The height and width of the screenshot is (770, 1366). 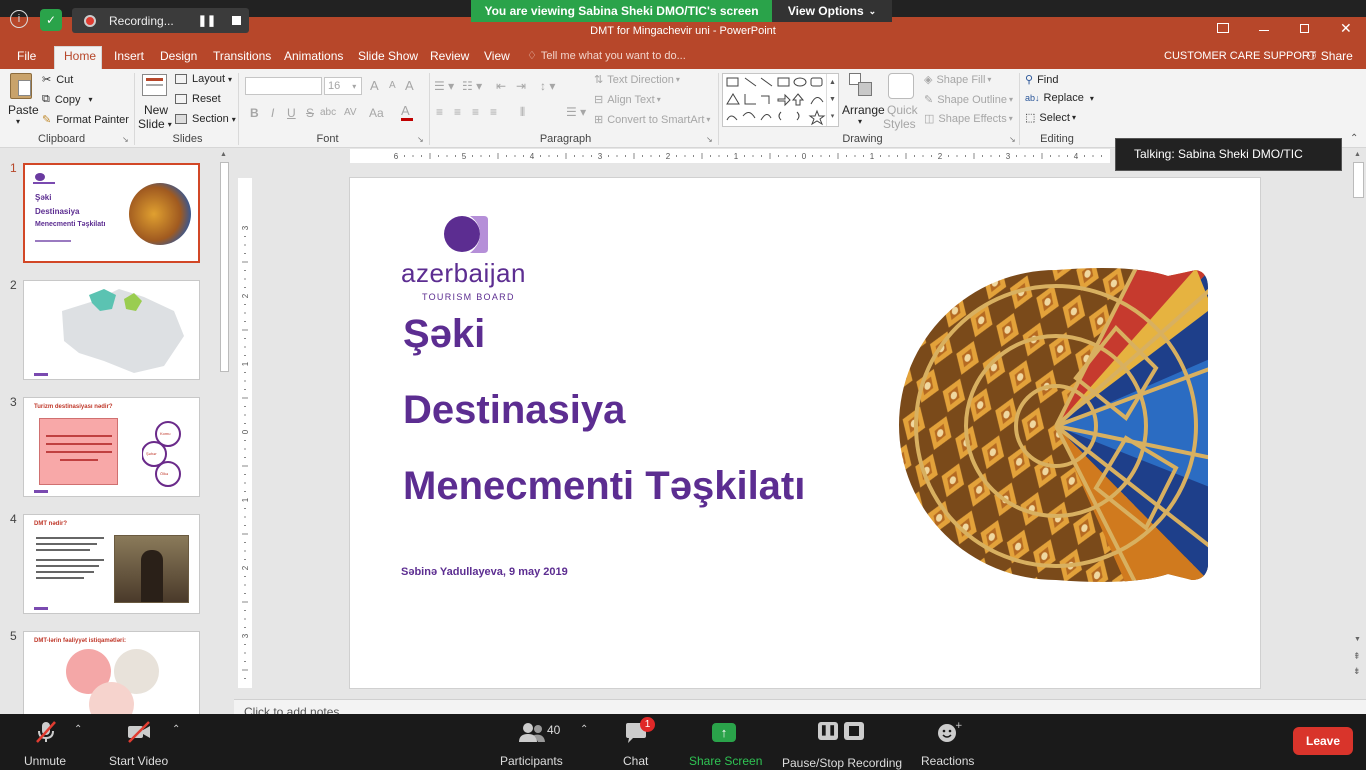 What do you see at coordinates (207, 20) in the screenshot?
I see `pause-recording-icon: ❚❚` at bounding box center [207, 20].